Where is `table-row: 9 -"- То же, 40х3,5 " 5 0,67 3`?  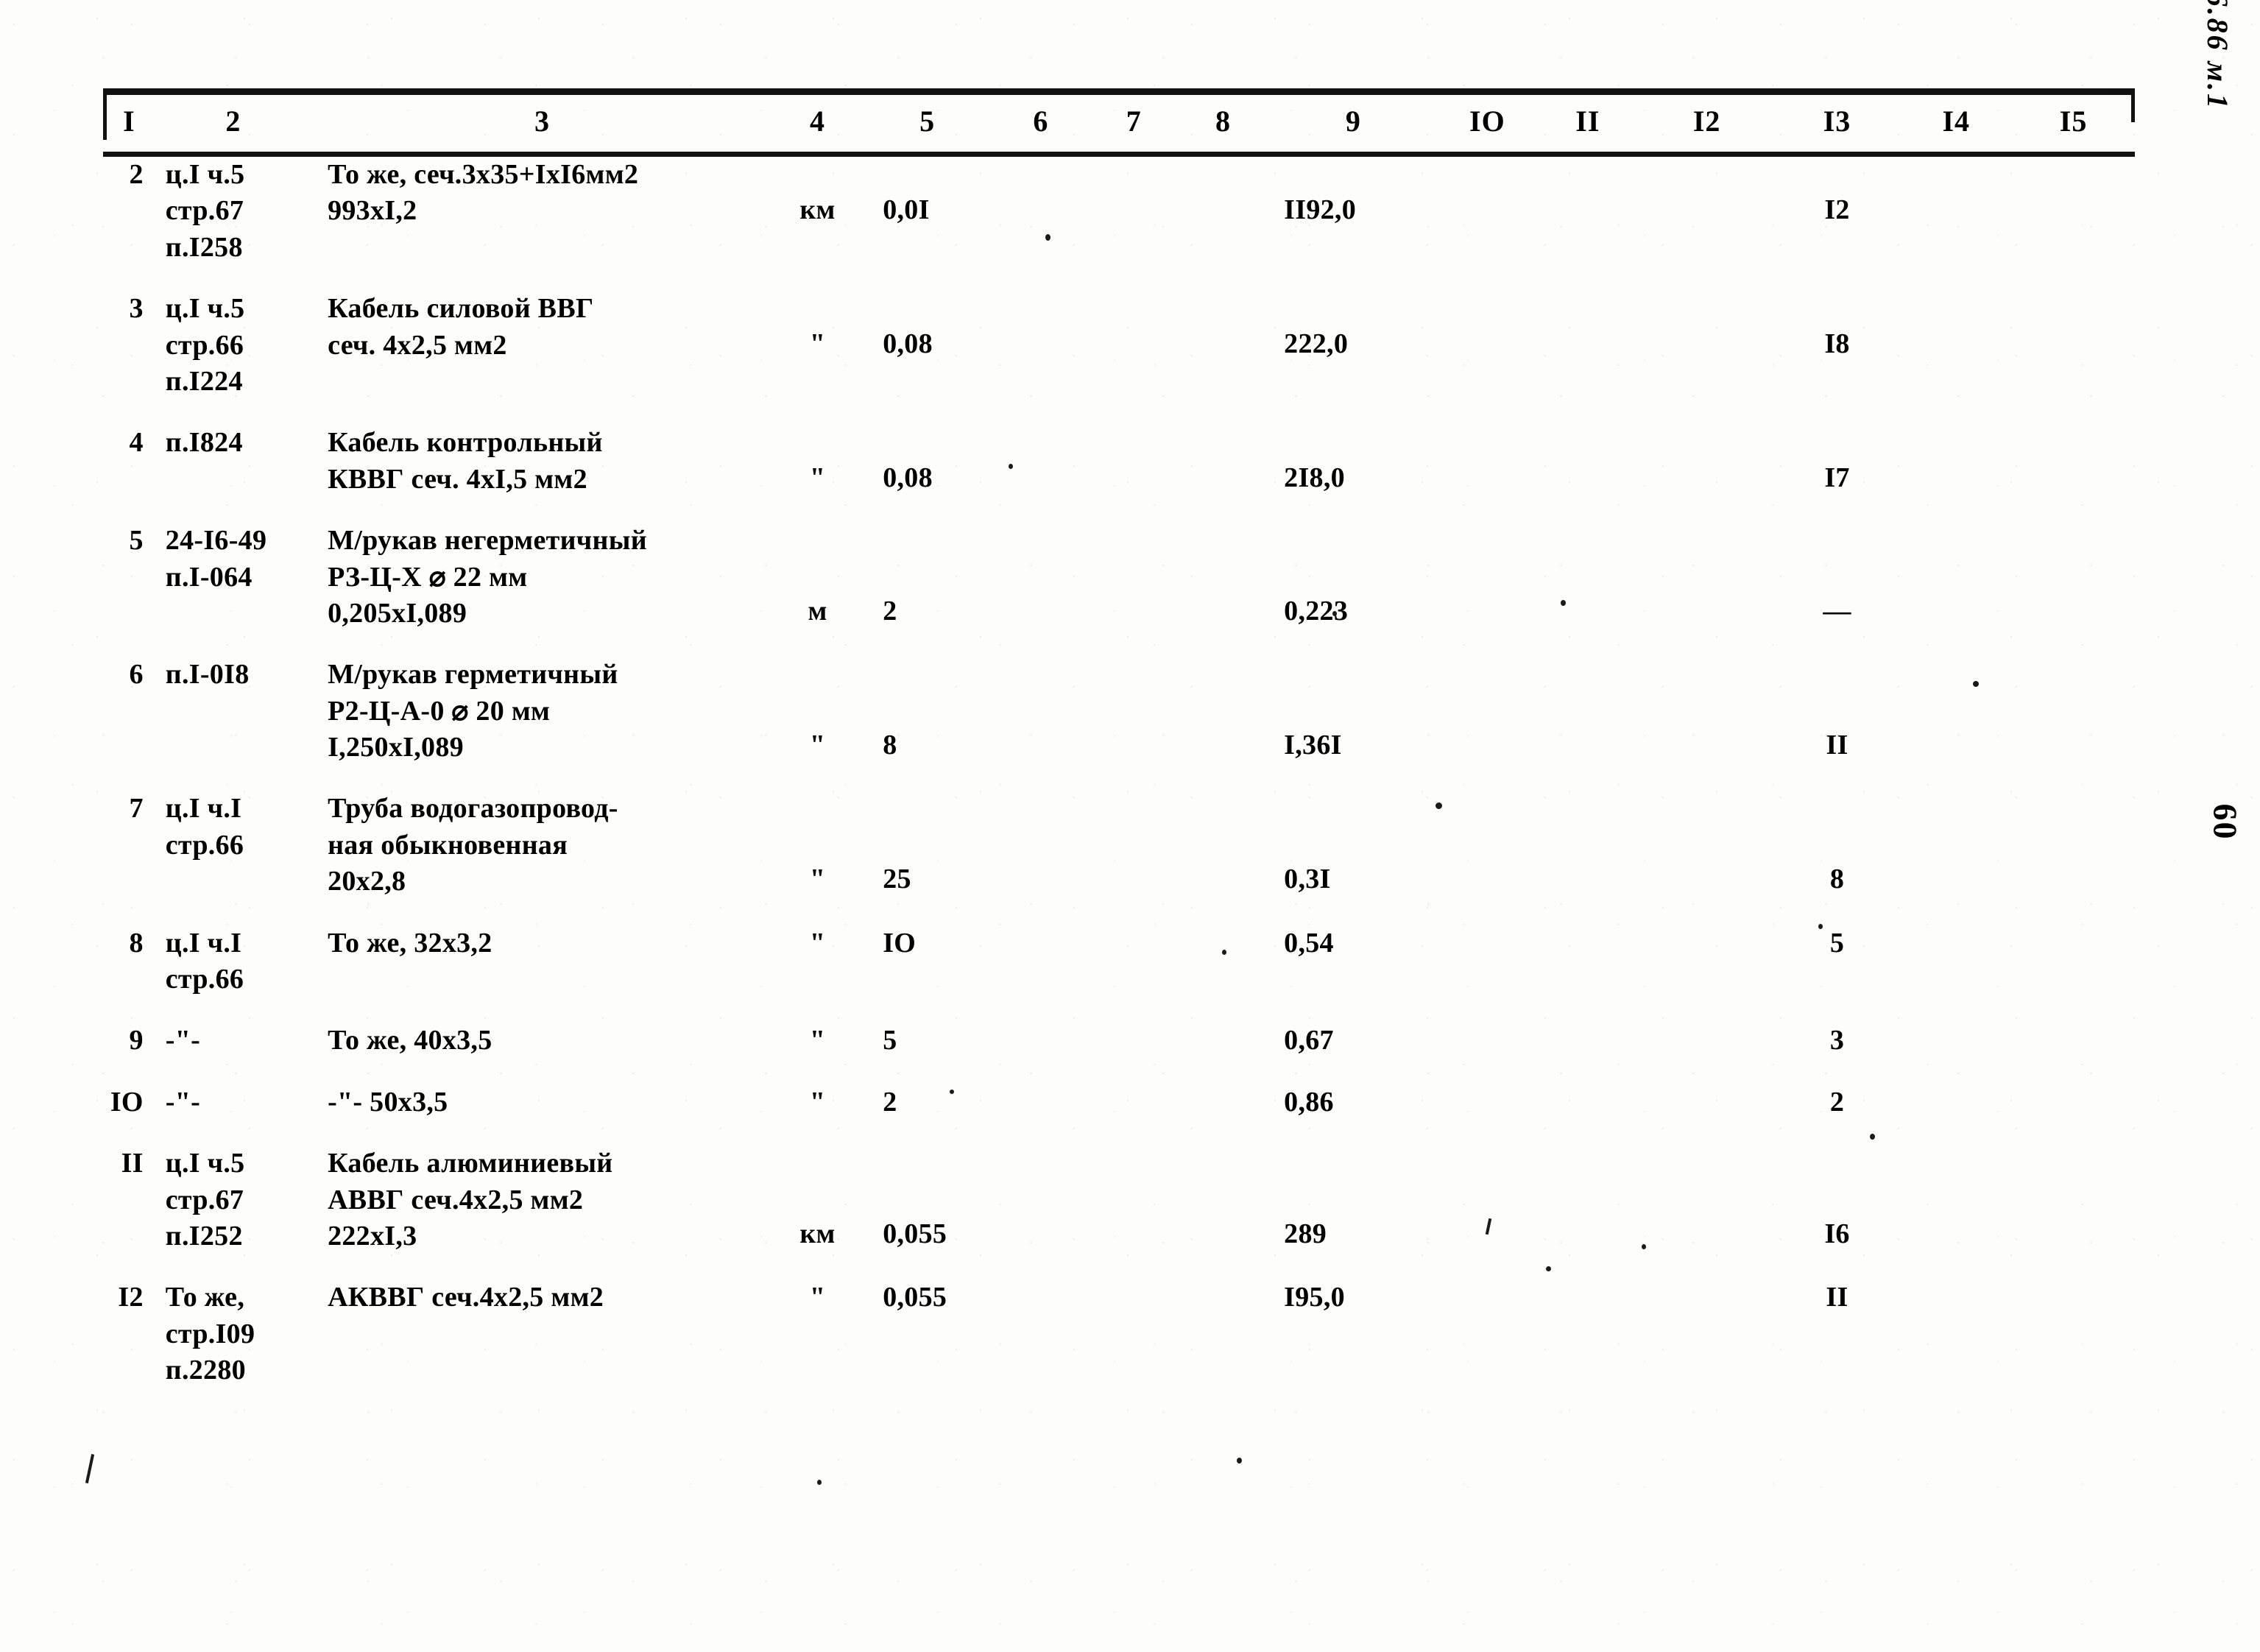
table-row: 9 -"- То же, 40х3,5 " 5 0,67 3 is located at coordinates (1119, 1041).